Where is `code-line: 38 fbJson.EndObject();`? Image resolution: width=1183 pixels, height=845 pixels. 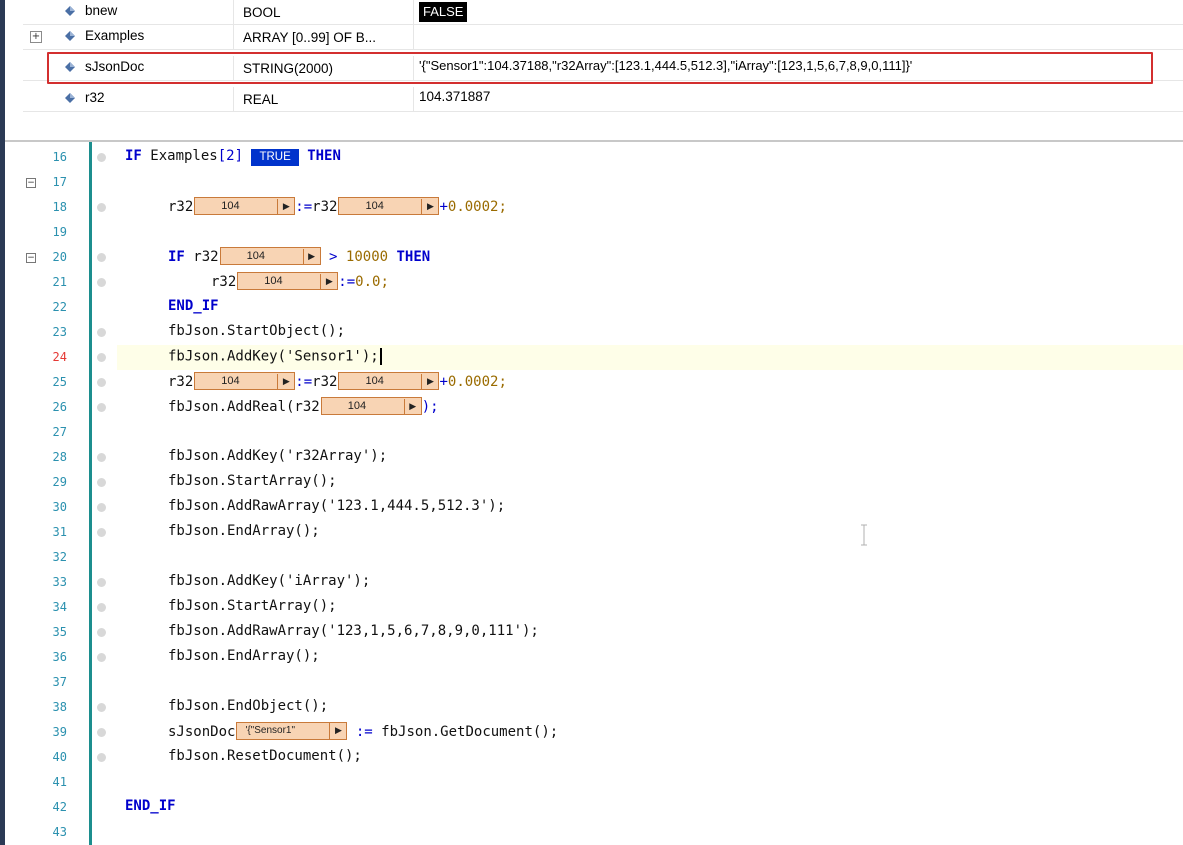 code-line: 38 fbJson.EndObject(); is located at coordinates (594, 707).